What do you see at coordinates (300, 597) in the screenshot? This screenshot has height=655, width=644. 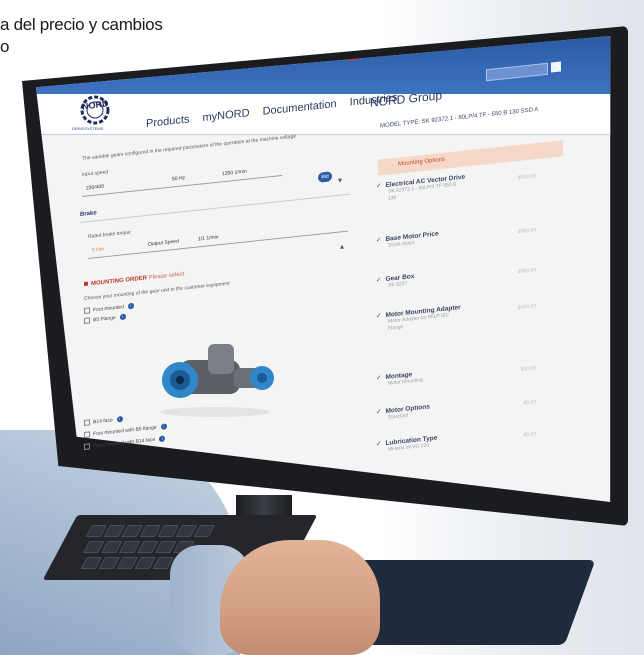 I see `hand` at bounding box center [300, 597].